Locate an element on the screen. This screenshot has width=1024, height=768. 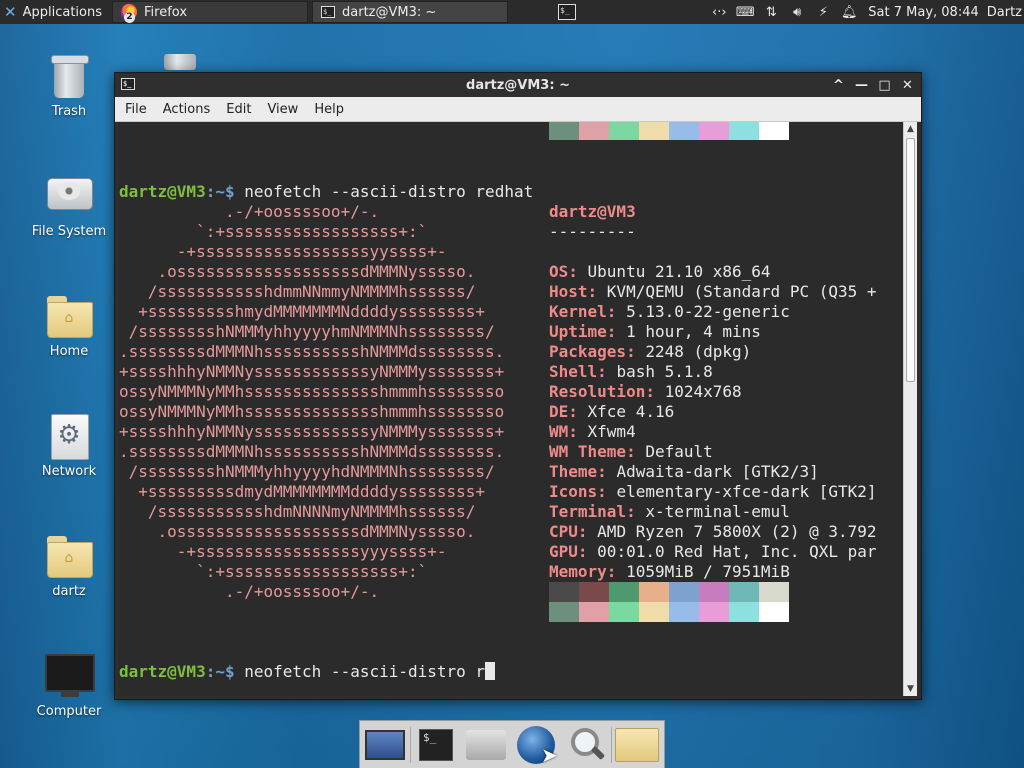
scrollbar-thumb is located at coordinates (910, 260).